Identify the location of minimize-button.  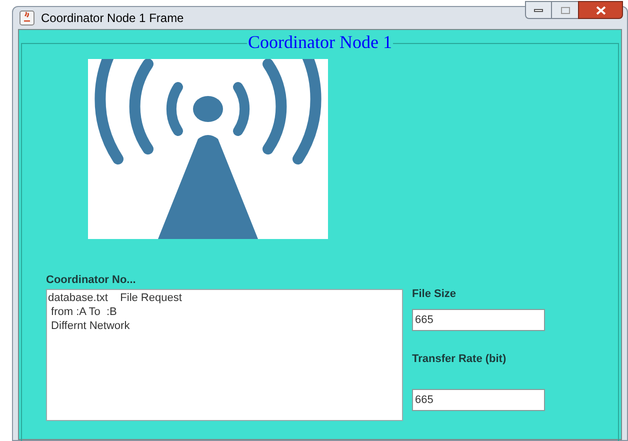
(538, 10).